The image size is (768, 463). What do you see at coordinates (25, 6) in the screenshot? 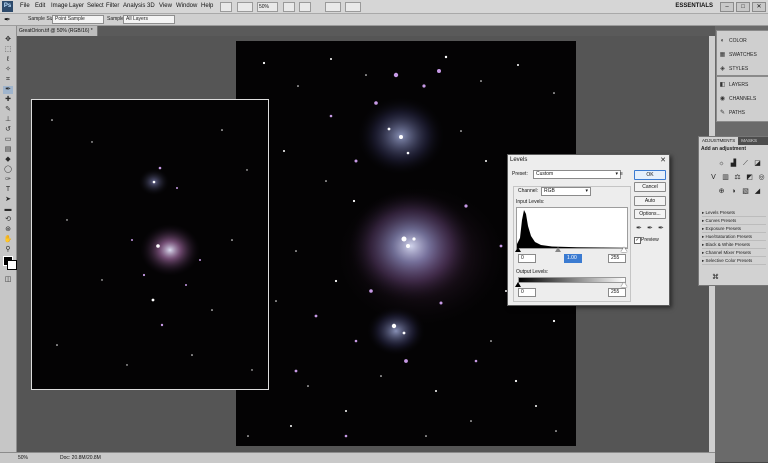
I see `menu-file: File` at bounding box center [25, 6].